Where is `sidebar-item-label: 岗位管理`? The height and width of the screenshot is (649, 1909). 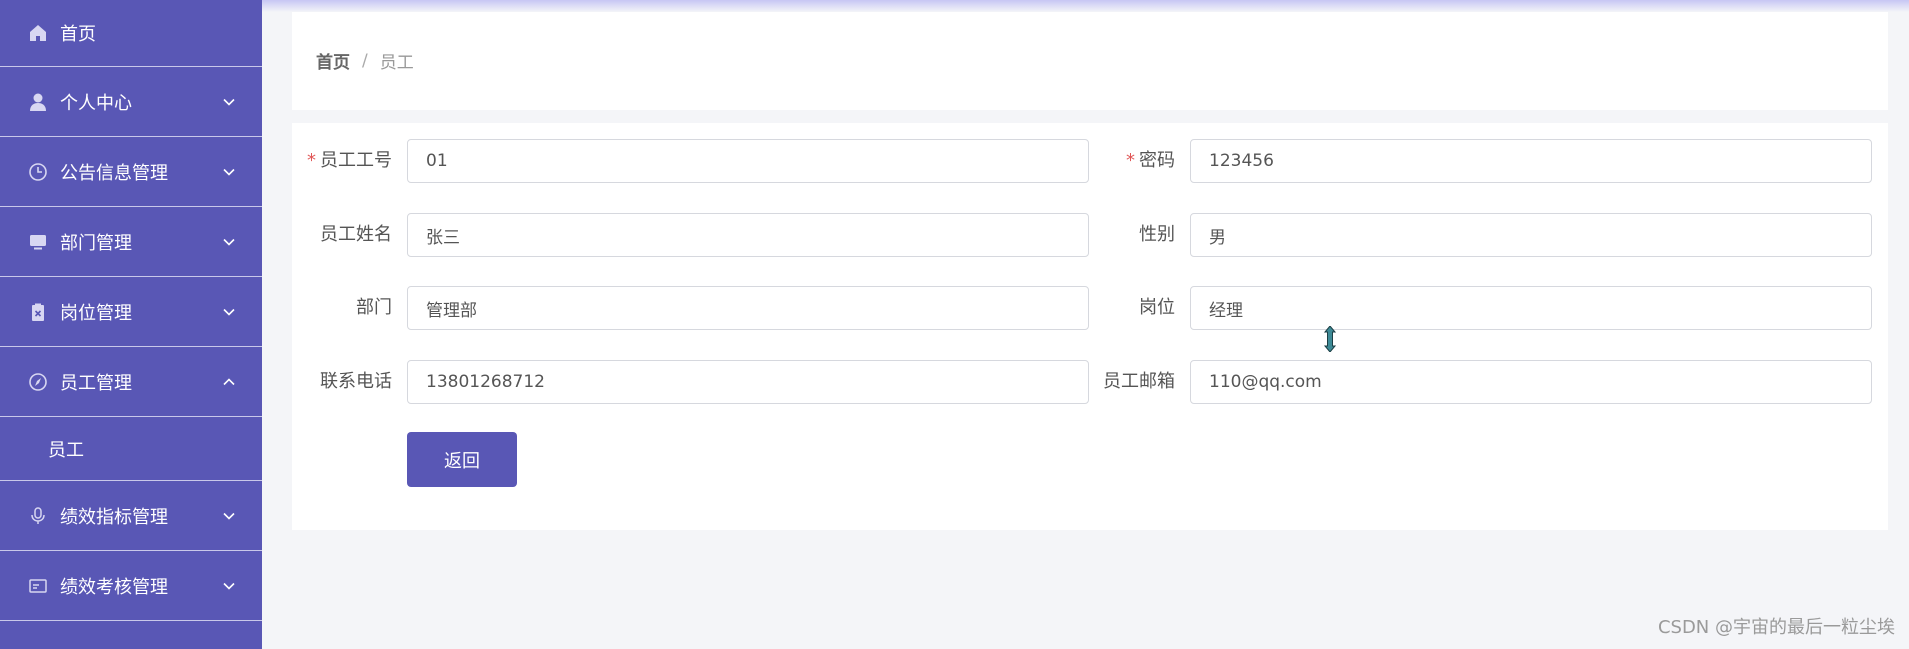
sidebar-item-label: 岗位管理 is located at coordinates (96, 313).